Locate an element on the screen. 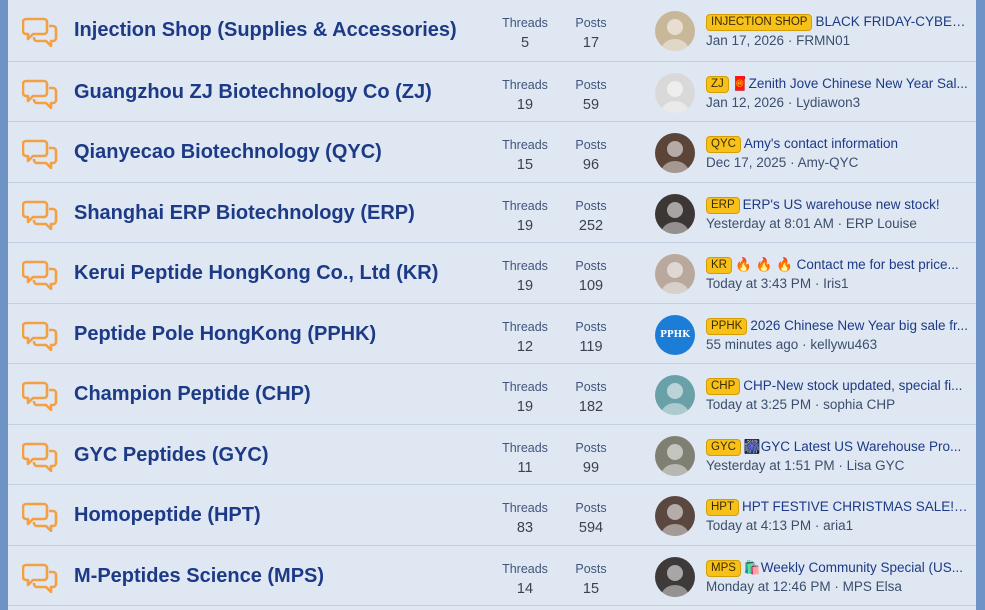 The width and height of the screenshot is (985, 610). forum-title-link: Peptide Pole HongKong (PPHK) is located at coordinates (225, 334).